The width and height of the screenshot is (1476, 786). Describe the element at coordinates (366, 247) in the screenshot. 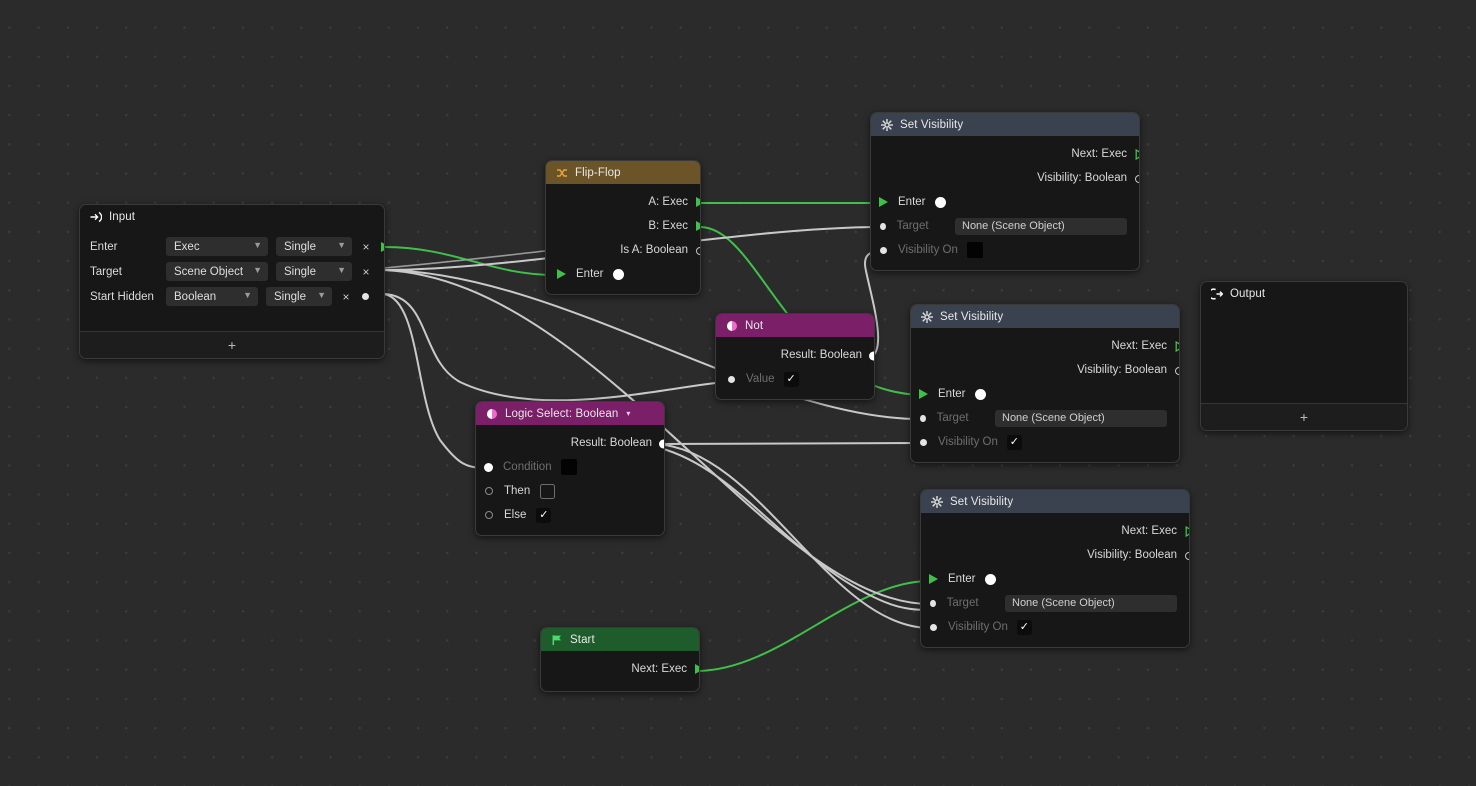

I see `input-row-enter-remove-button: ×` at that location.